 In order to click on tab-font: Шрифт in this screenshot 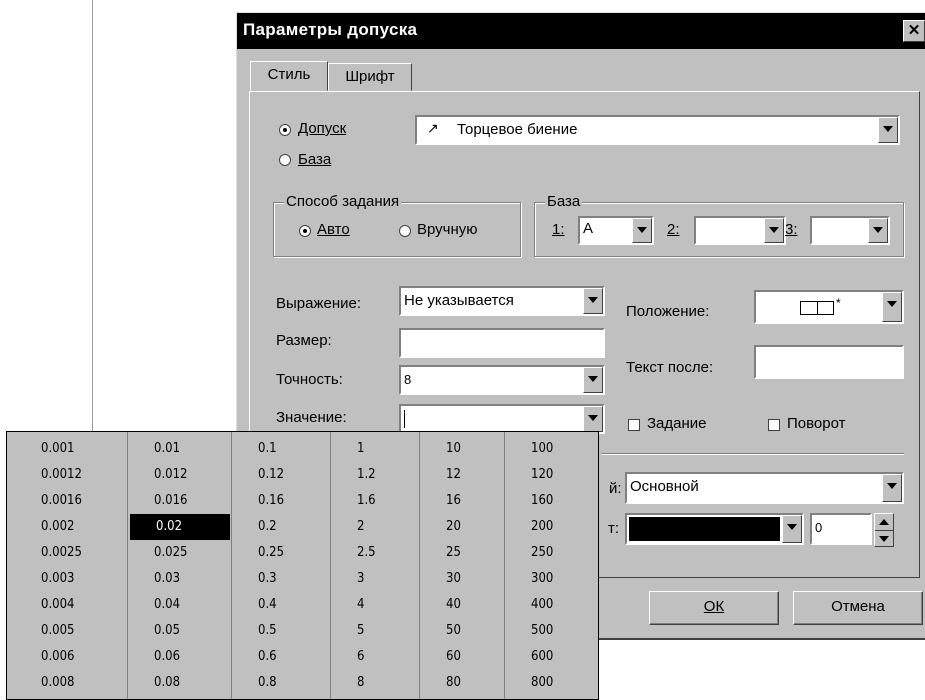, I will do `click(370, 77)`.